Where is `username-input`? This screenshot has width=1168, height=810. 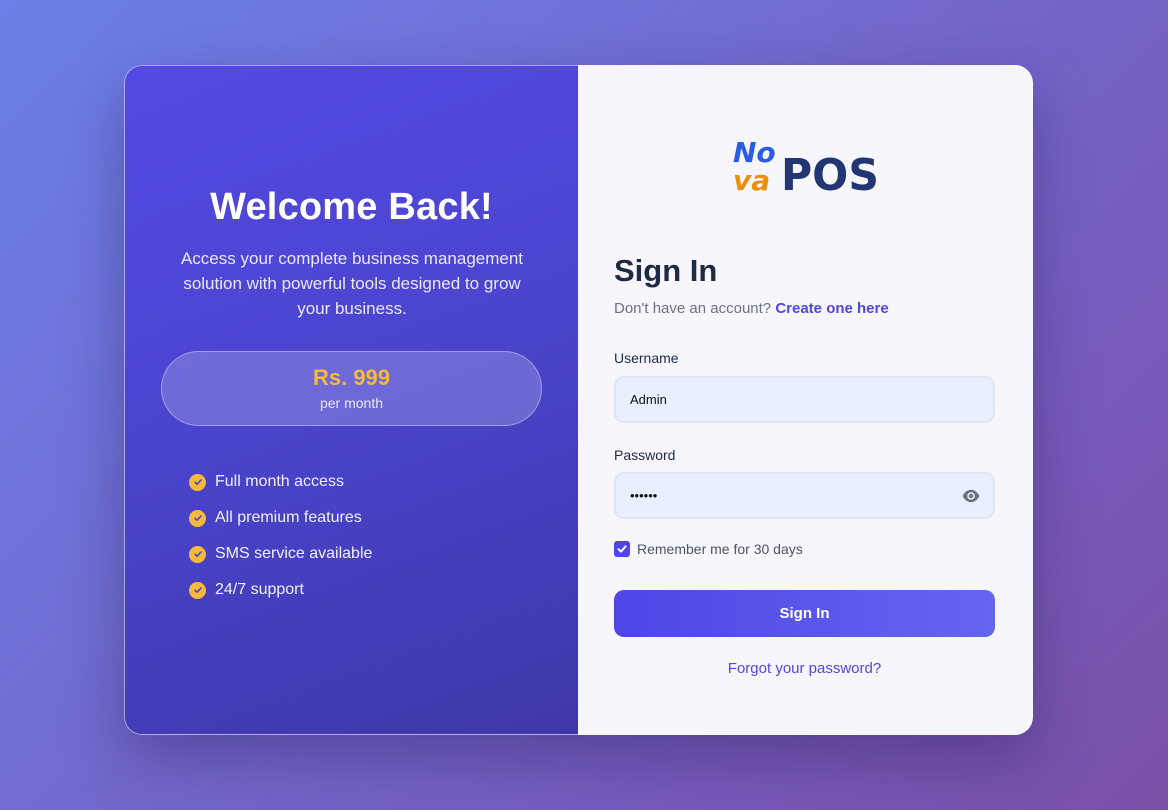 username-input is located at coordinates (804, 399).